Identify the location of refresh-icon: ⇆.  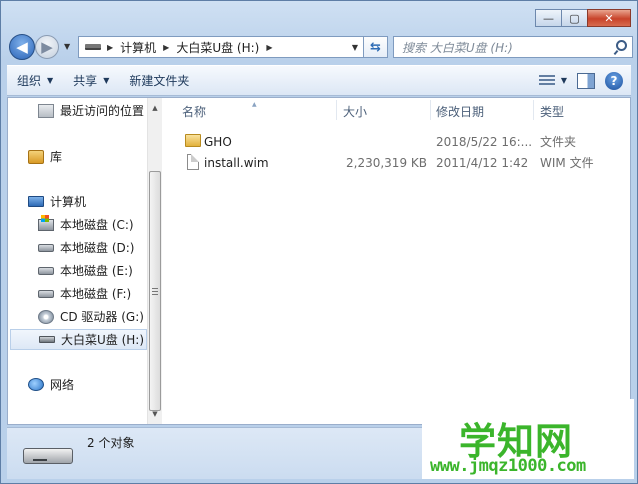
(375, 47).